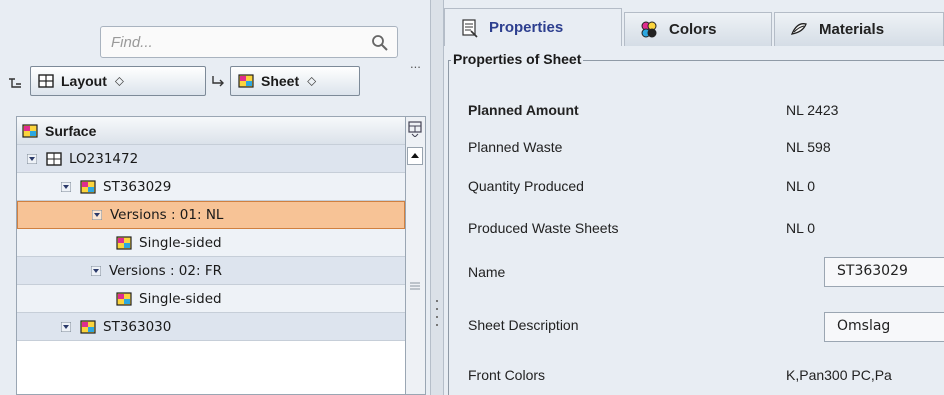  I want to click on tree-row: ST363029, so click(211, 187).